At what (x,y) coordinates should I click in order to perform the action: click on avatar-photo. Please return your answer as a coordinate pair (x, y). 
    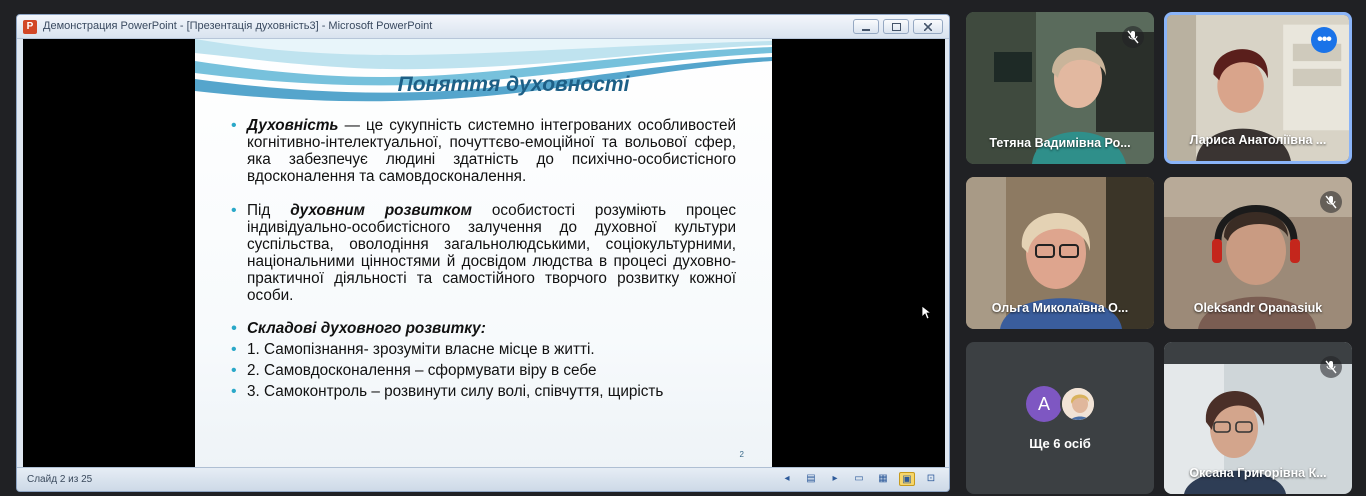
    Looking at the image, I should click on (1078, 404).